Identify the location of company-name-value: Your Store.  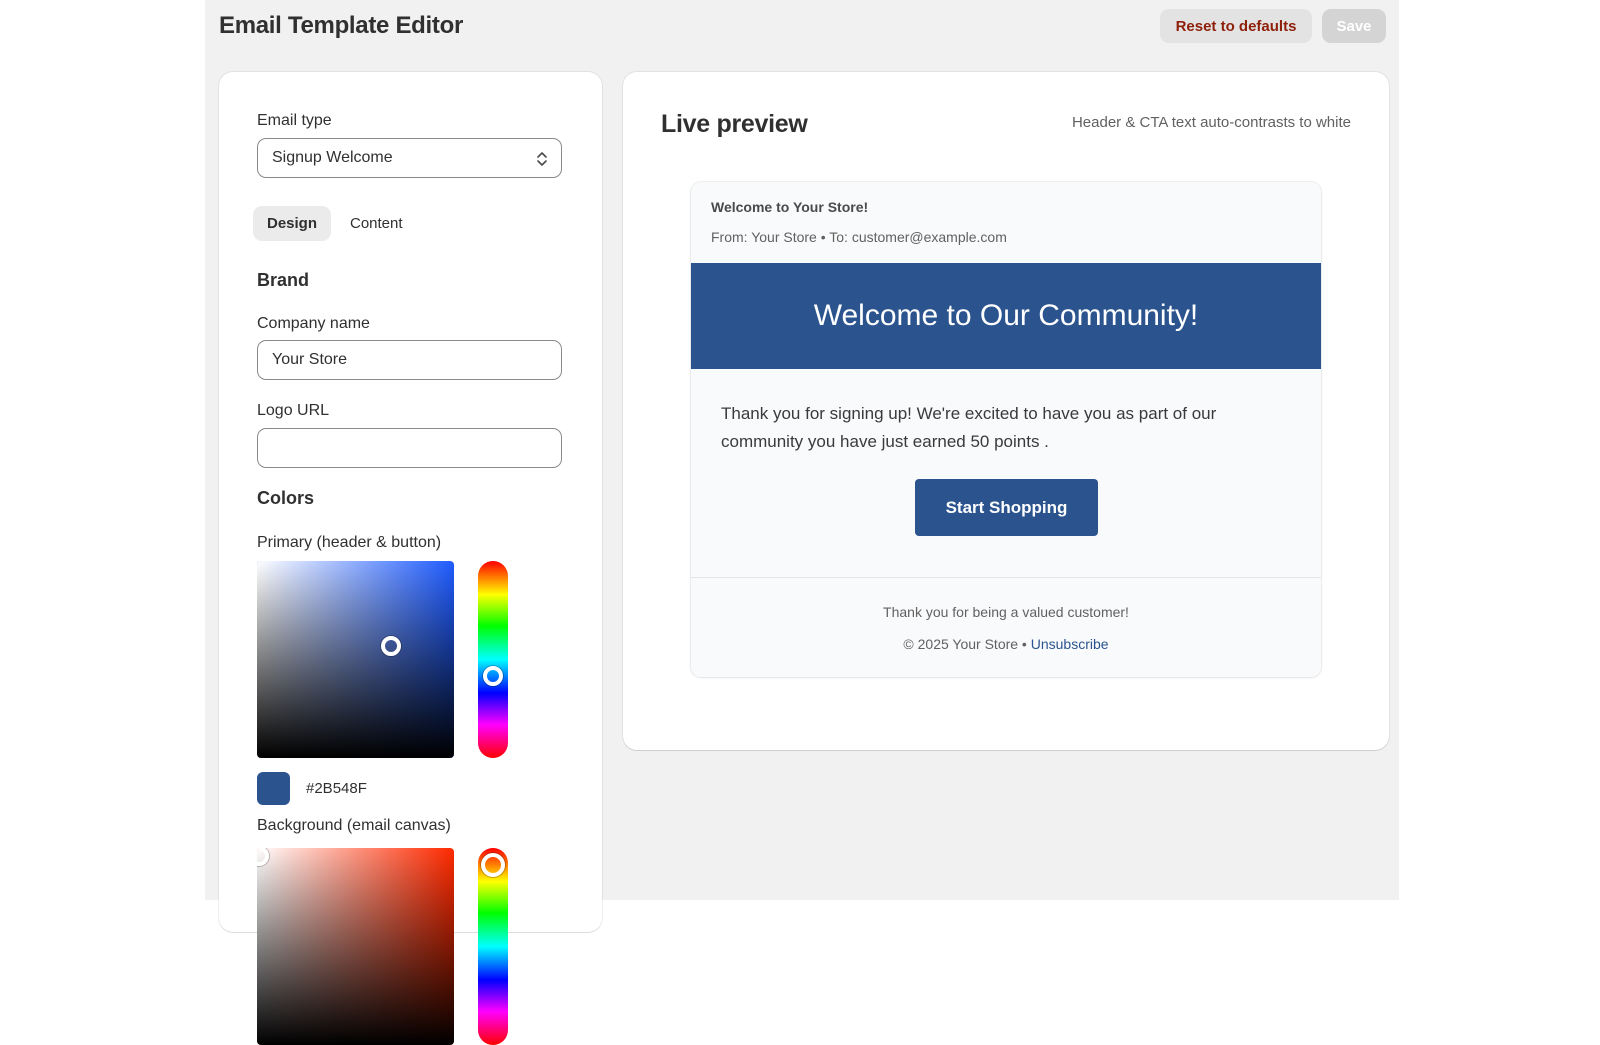
(310, 359).